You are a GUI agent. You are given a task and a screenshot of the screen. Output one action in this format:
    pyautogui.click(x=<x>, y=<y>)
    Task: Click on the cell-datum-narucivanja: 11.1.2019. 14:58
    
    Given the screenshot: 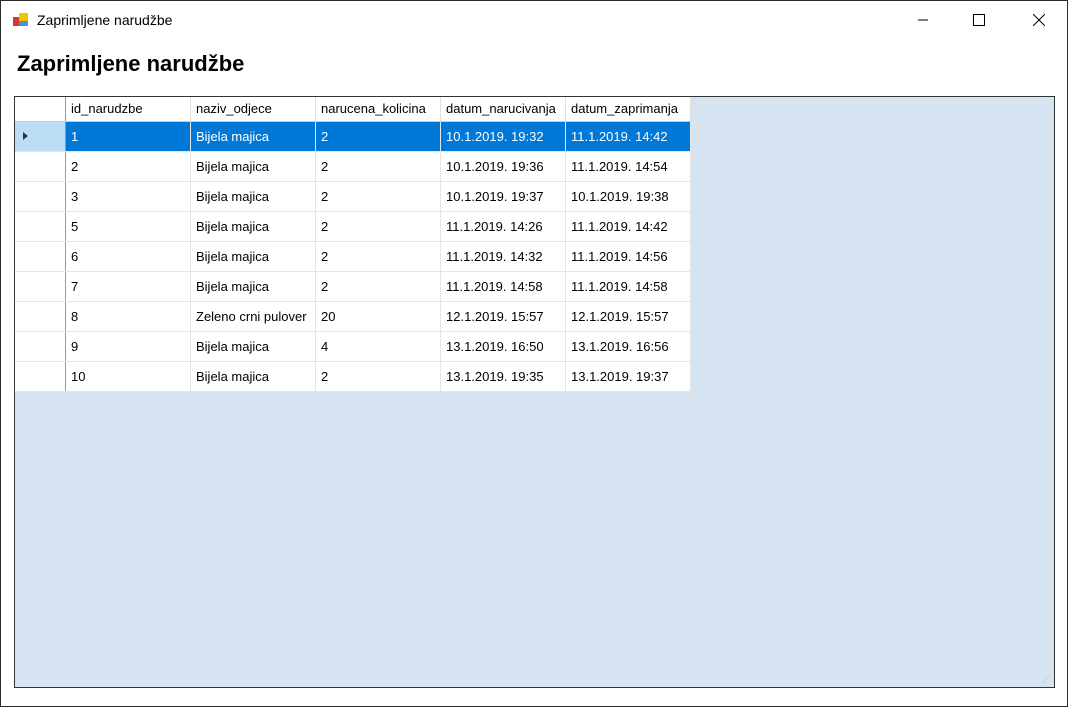 What is the action you would take?
    pyautogui.click(x=503, y=286)
    